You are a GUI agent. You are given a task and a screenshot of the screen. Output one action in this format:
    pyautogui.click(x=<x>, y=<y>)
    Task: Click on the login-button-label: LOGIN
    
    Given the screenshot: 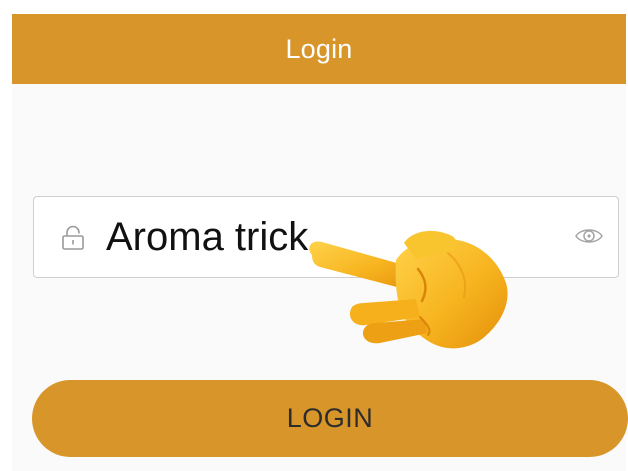 What is the action you would take?
    pyautogui.click(x=330, y=418)
    